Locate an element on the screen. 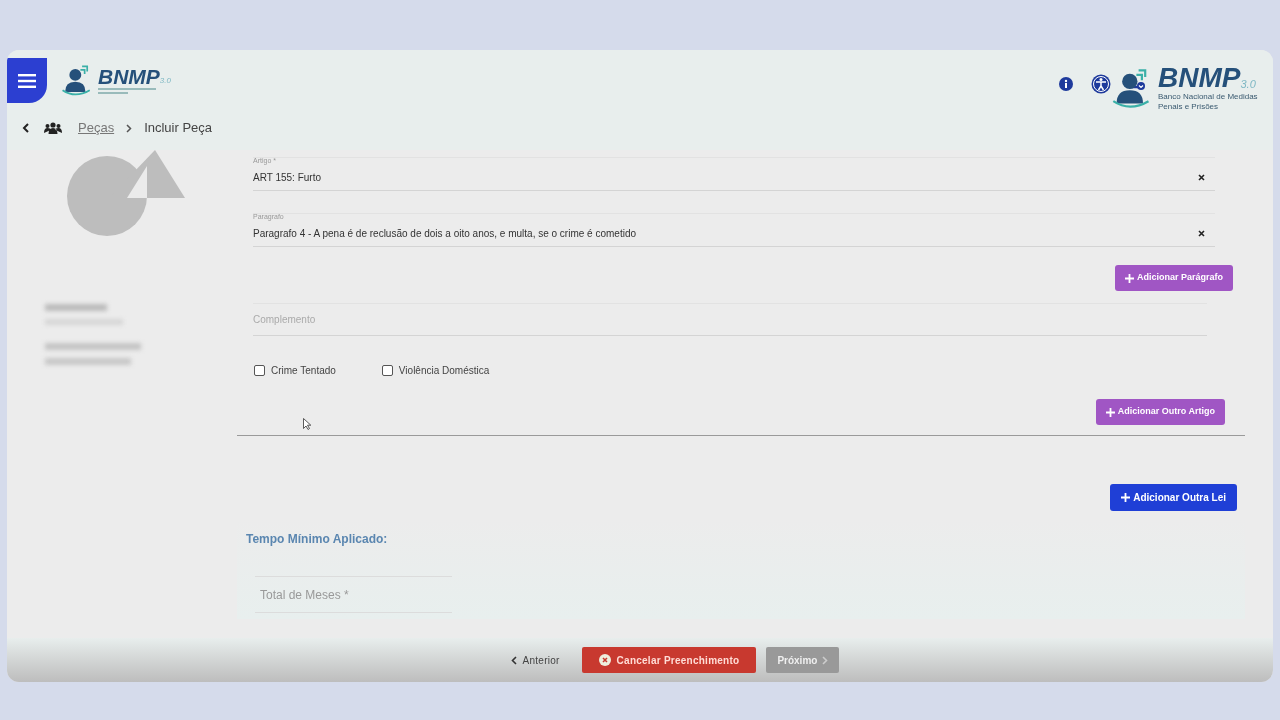  checkbox-label: Violência Doméstica is located at coordinates (444, 371).